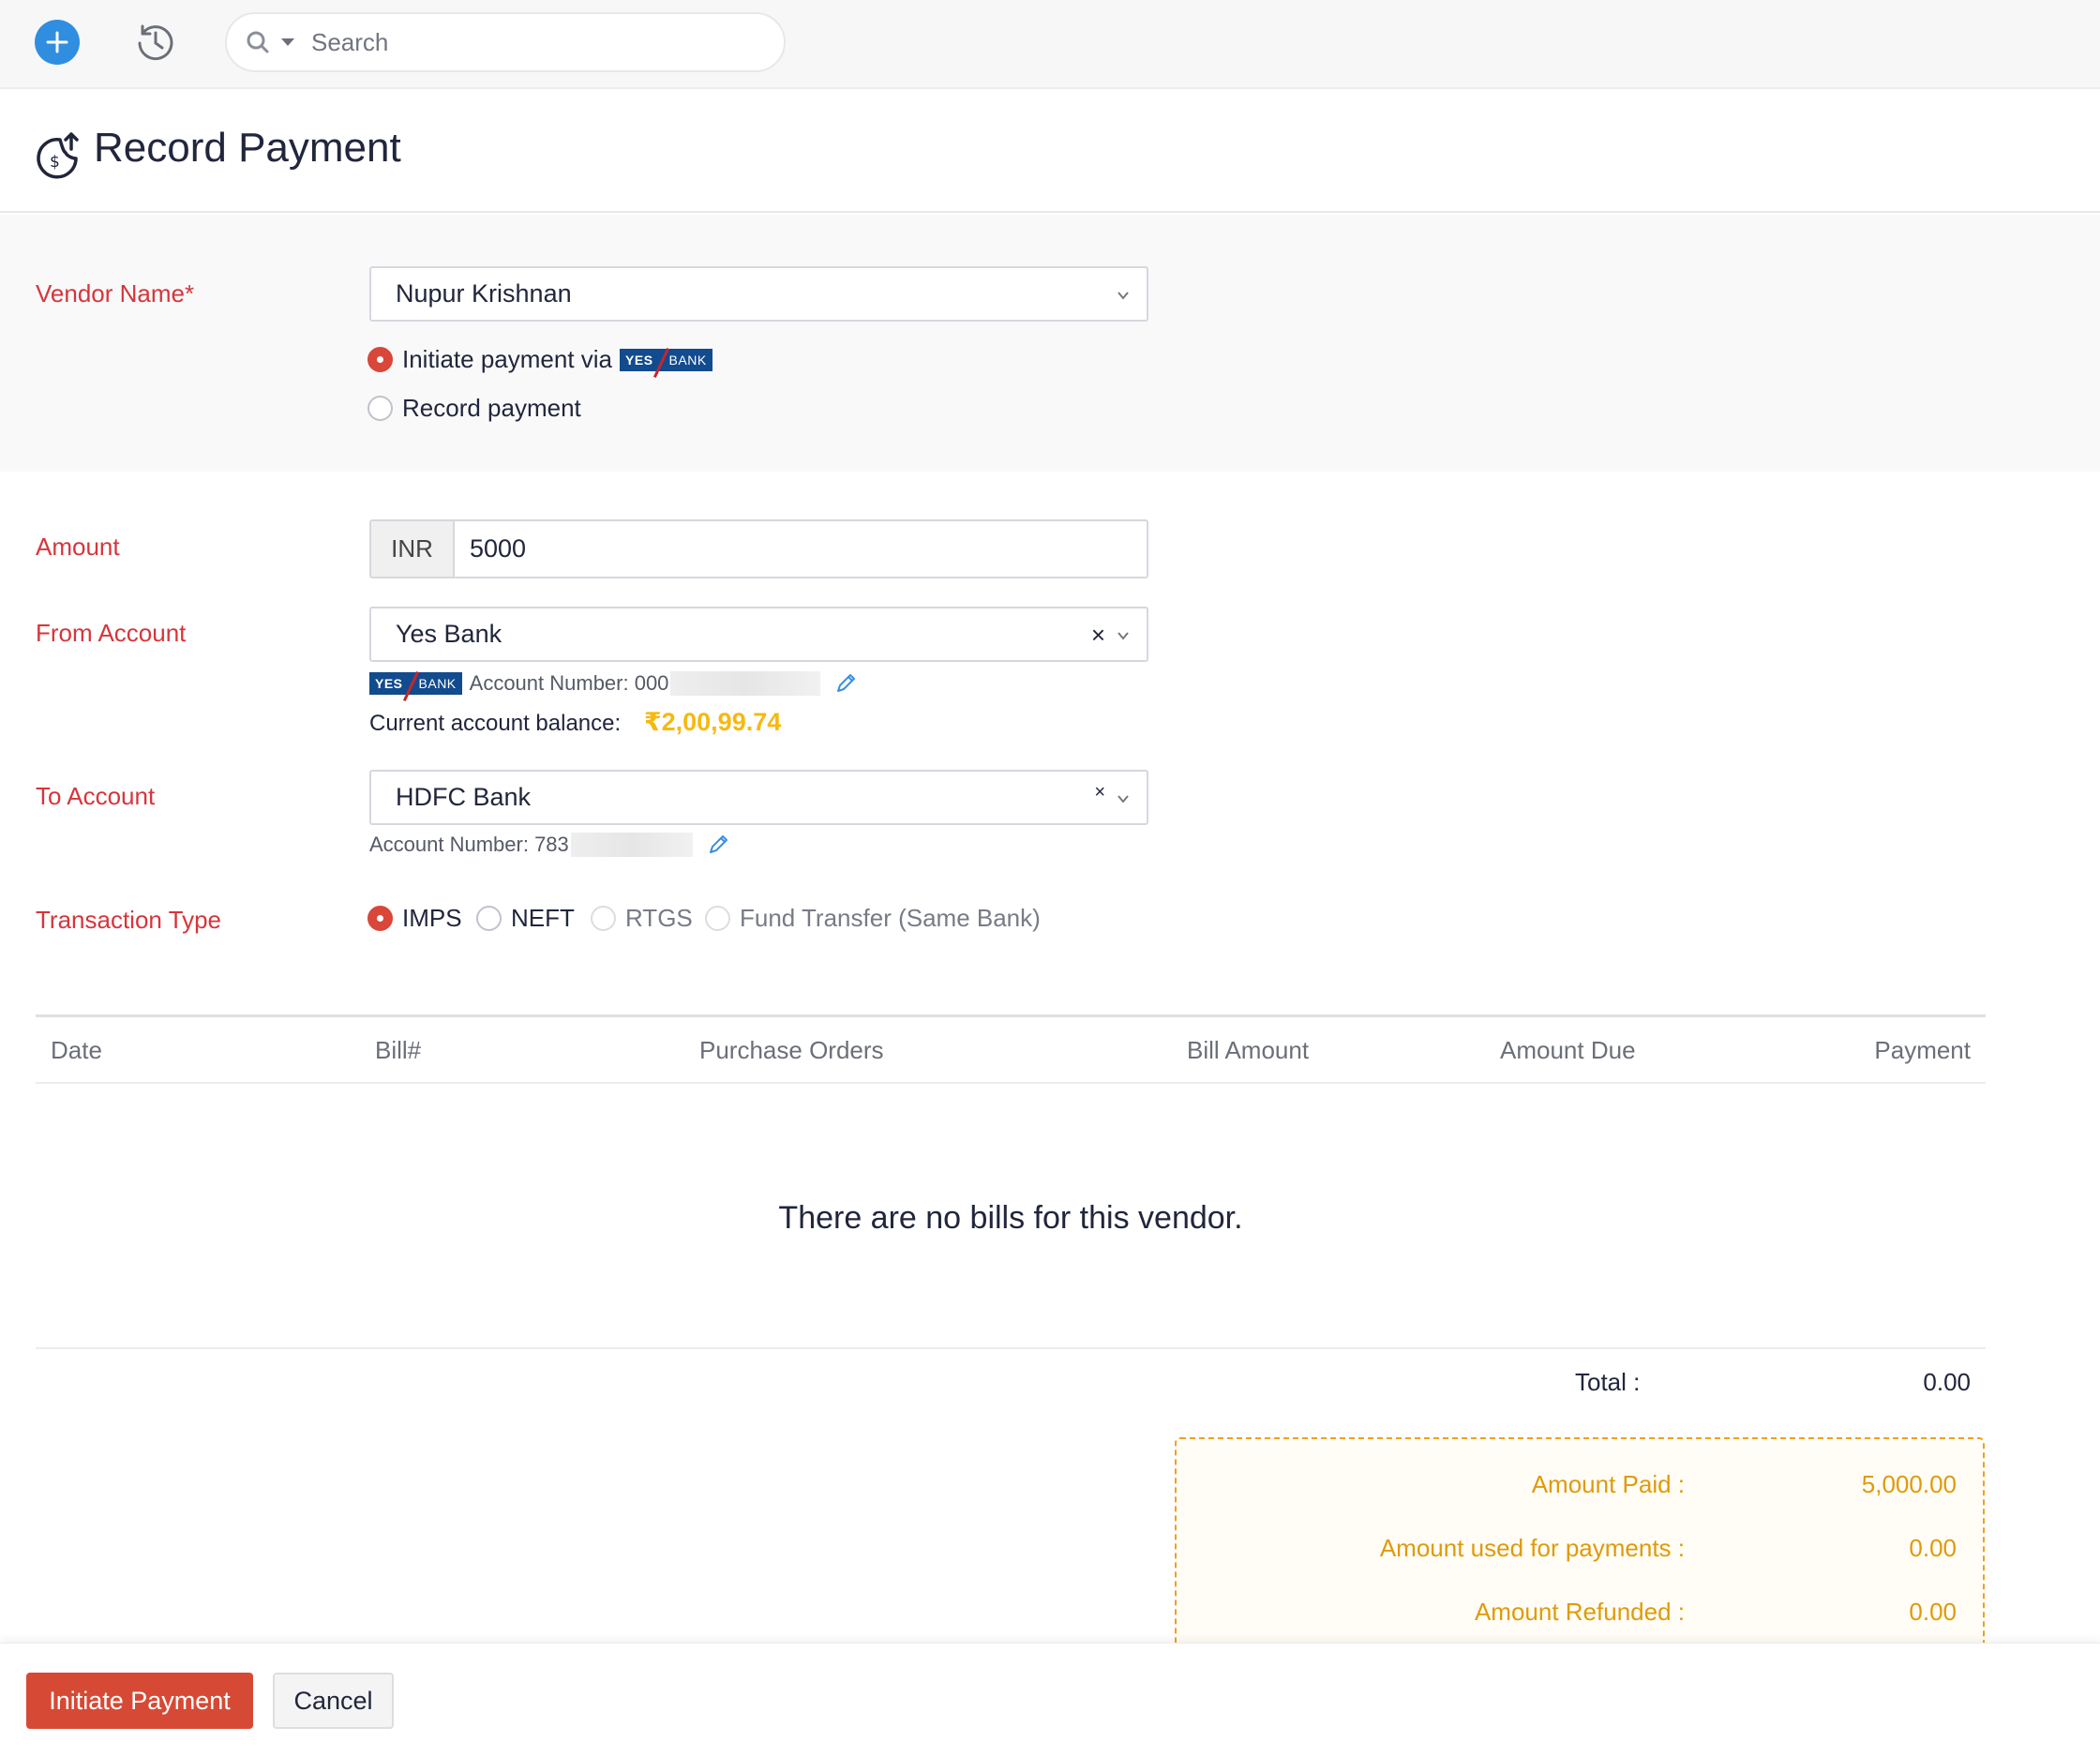 Image resolution: width=2100 pixels, height=1757 pixels. I want to click on plus-icon, so click(57, 42).